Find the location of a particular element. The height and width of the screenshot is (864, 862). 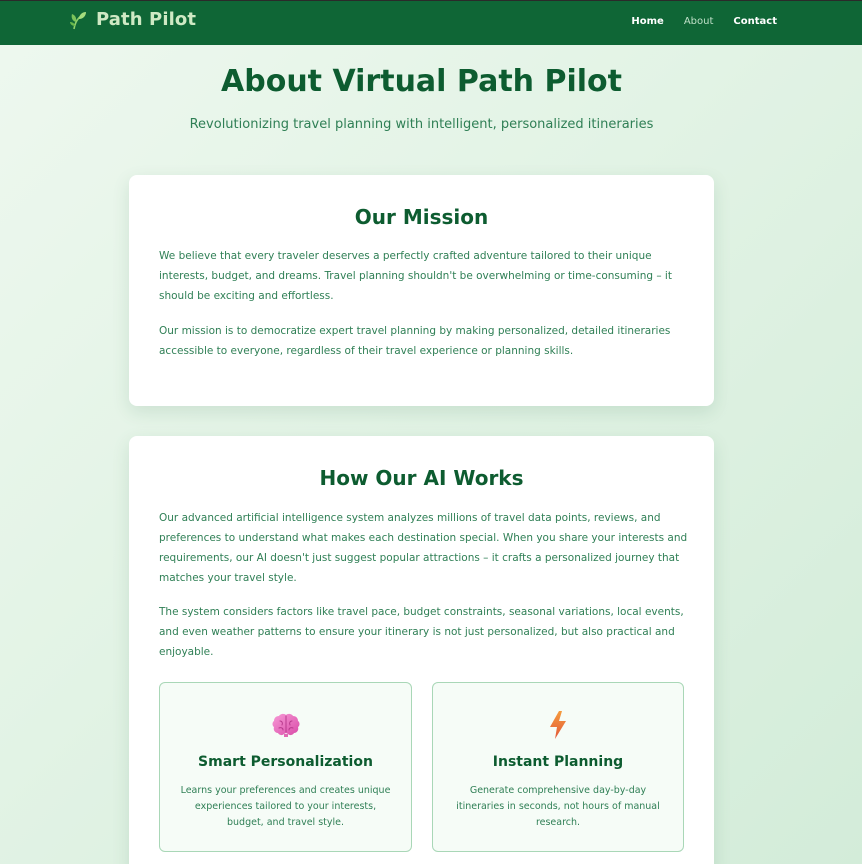

brand-logo: Path Pilot is located at coordinates (133, 19).